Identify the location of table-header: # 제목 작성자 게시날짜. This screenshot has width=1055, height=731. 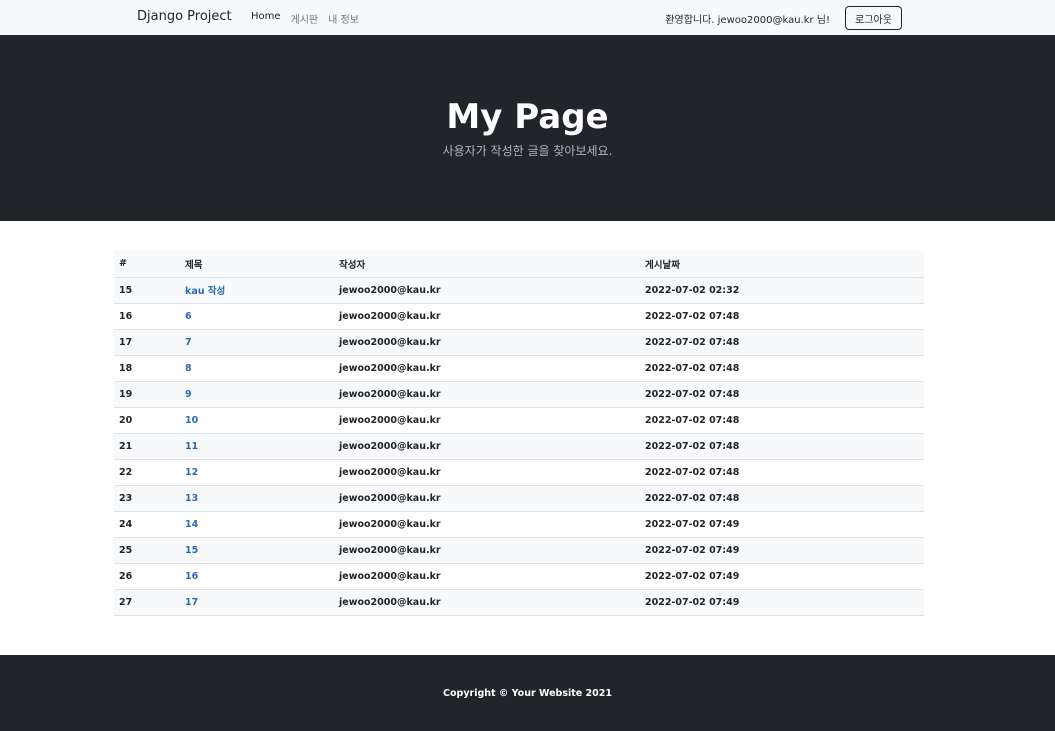
(519, 264).